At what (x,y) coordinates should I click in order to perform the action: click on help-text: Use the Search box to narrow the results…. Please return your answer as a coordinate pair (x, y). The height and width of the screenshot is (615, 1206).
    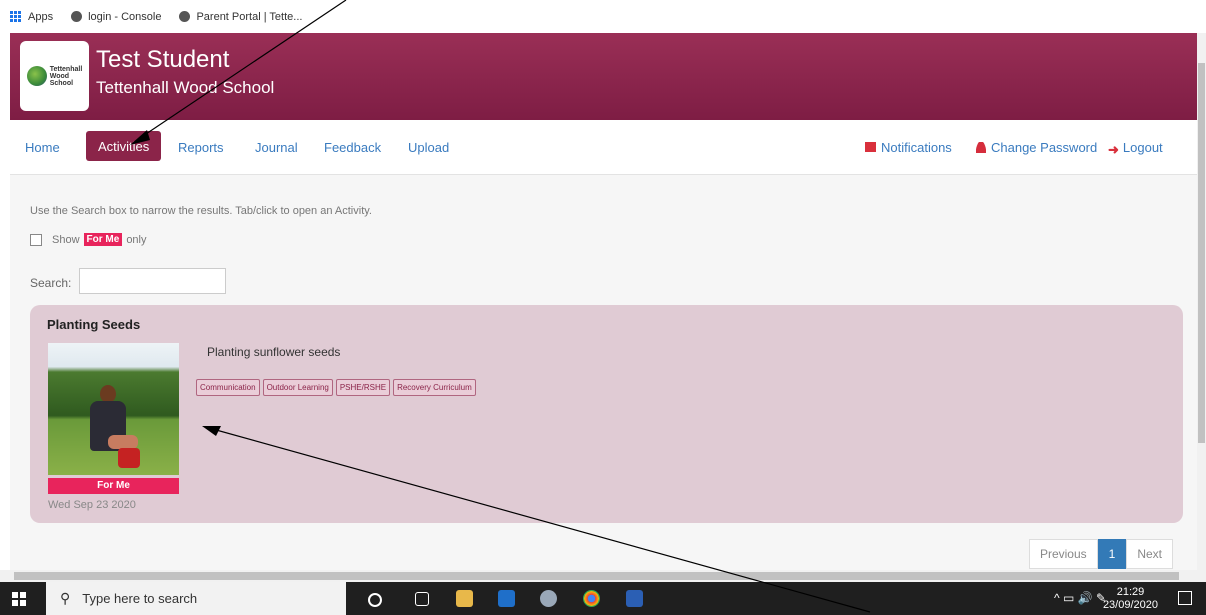
    Looking at the image, I should click on (201, 211).